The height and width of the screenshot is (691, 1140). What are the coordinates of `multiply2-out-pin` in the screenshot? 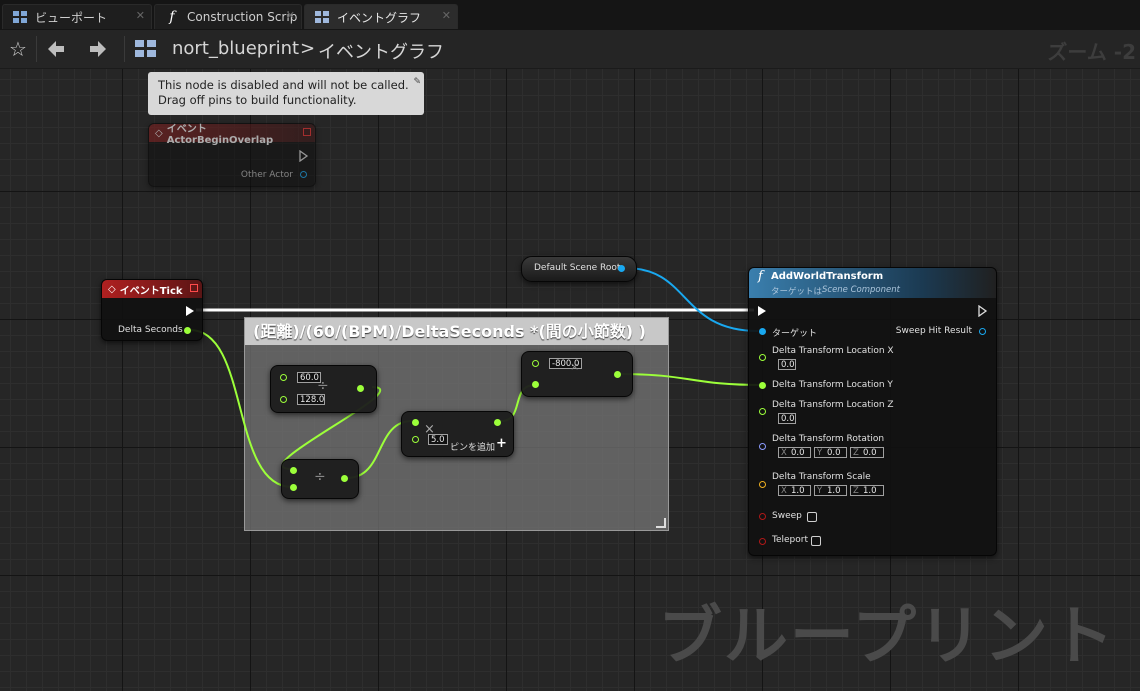 It's located at (617, 374).